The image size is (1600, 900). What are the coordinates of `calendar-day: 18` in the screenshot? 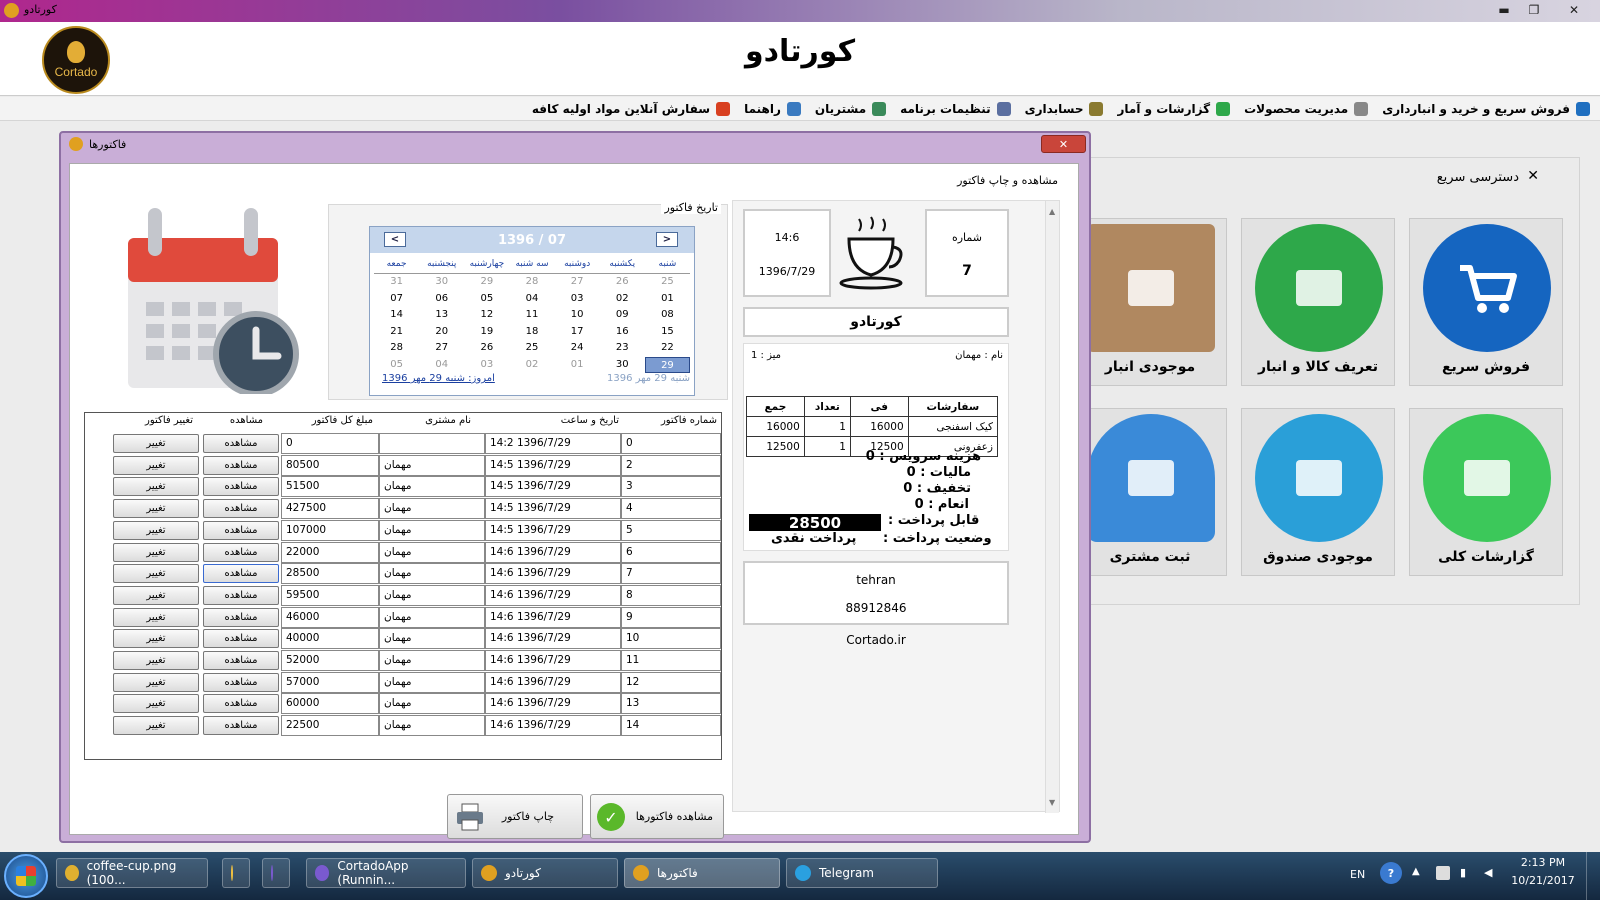 It's located at (531, 332).